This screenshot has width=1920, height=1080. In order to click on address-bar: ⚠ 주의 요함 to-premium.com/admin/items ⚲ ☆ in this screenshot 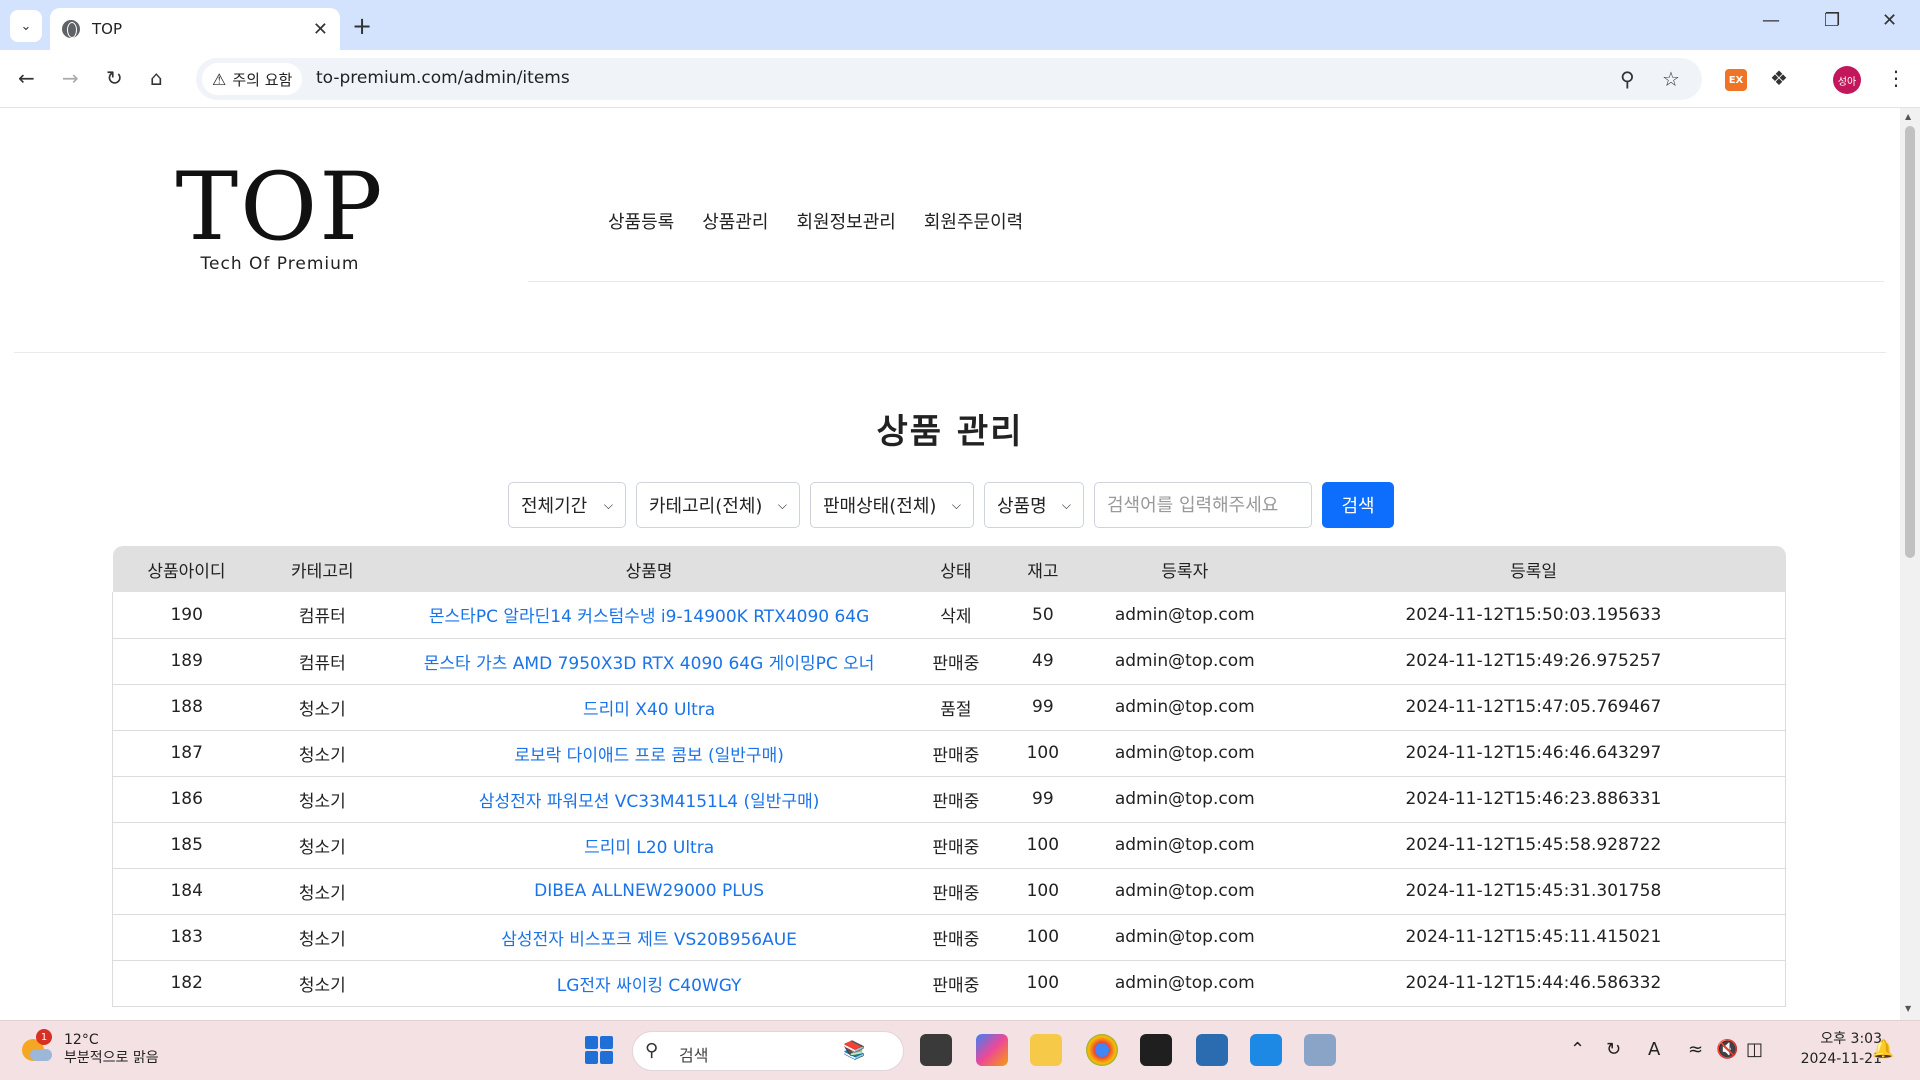, I will do `click(949, 79)`.